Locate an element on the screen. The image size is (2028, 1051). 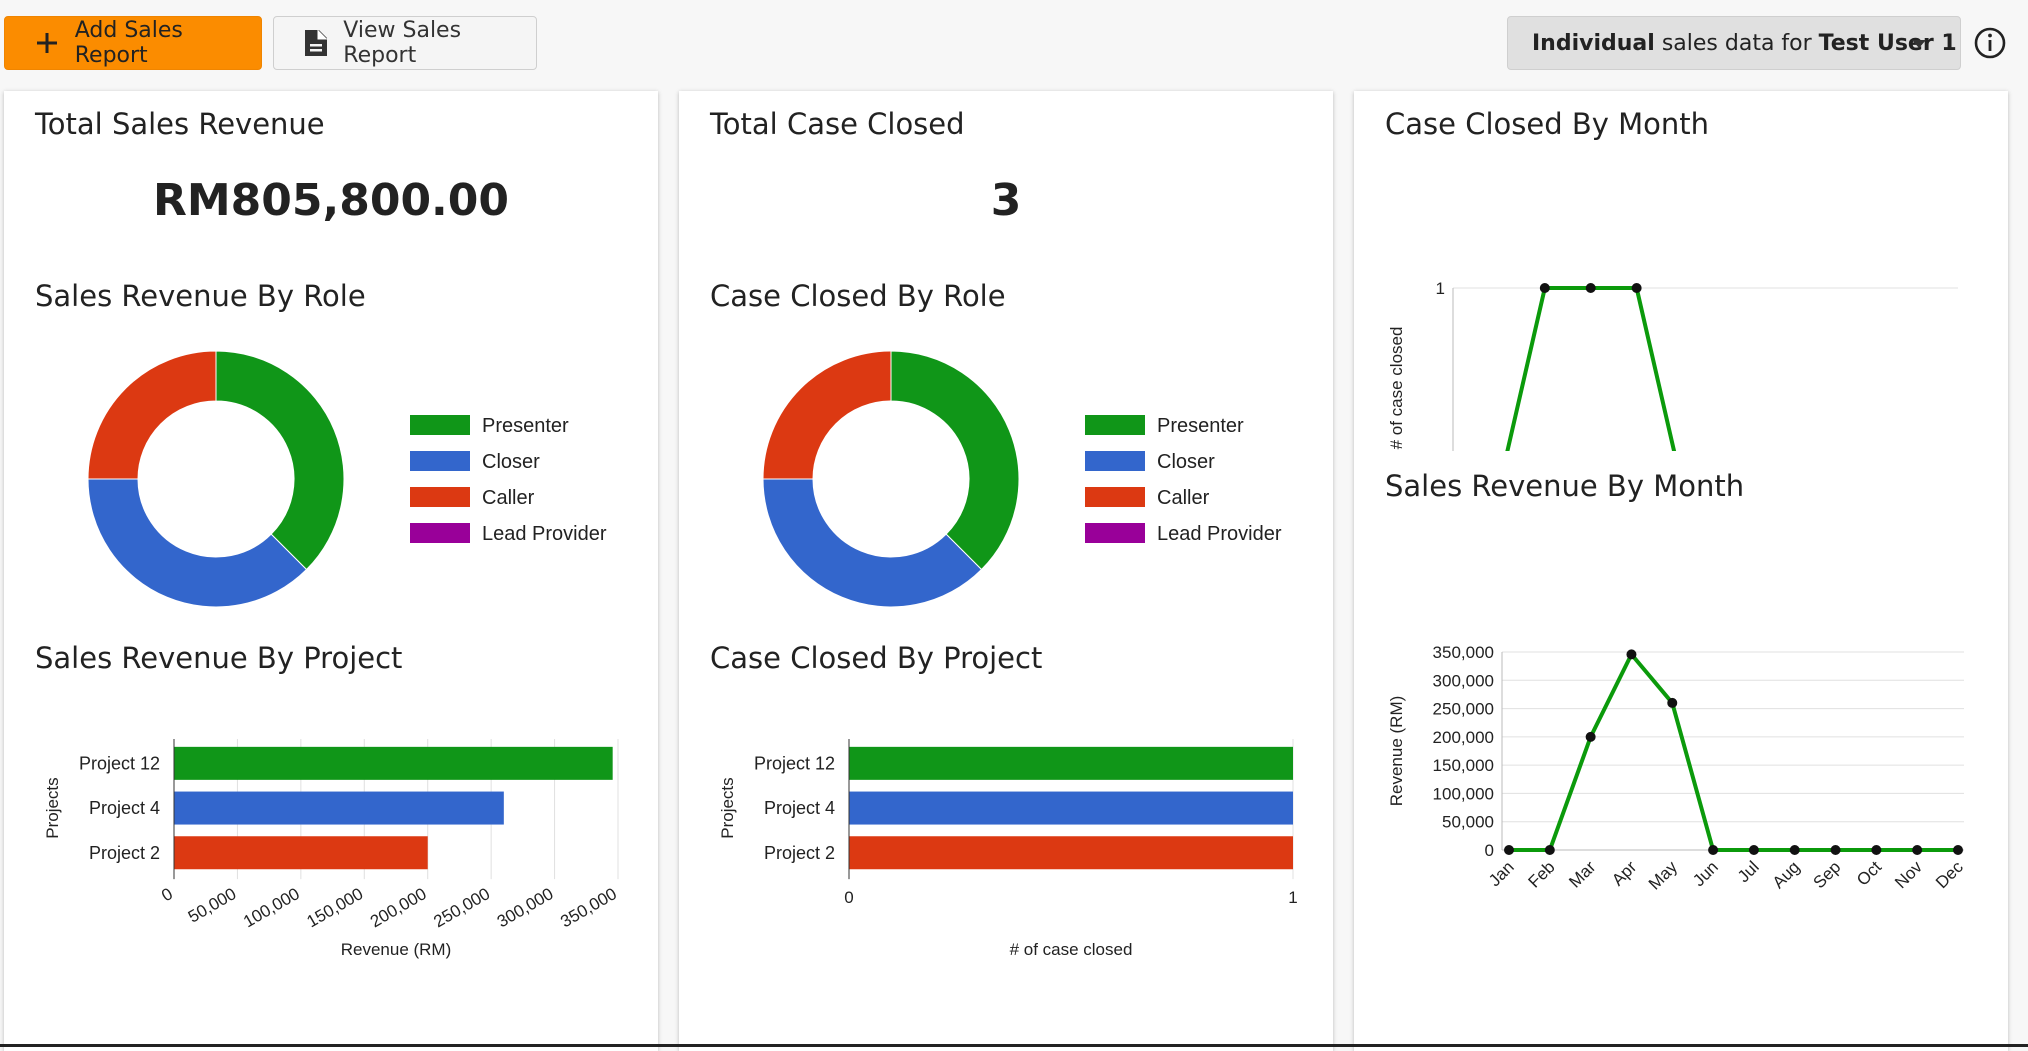
total-cases-title: Total Case Closed is located at coordinates (837, 124).